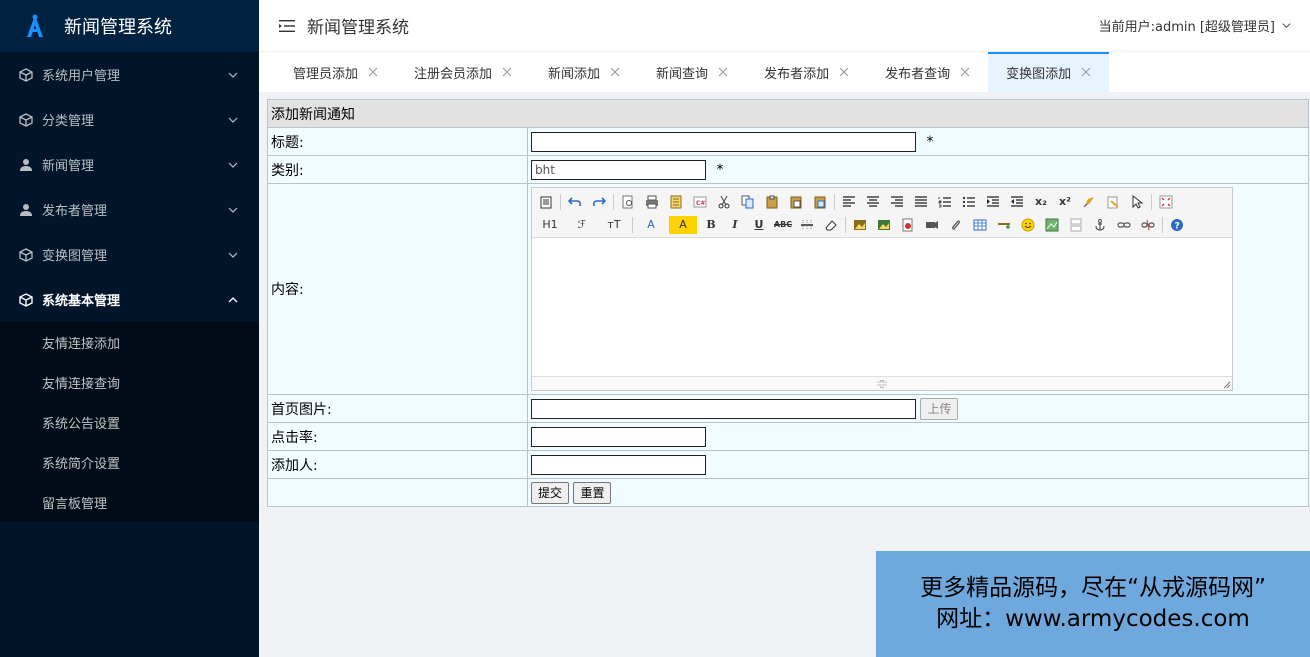 The height and width of the screenshot is (657, 1310). I want to click on menu-fold-icon, so click(287, 26).